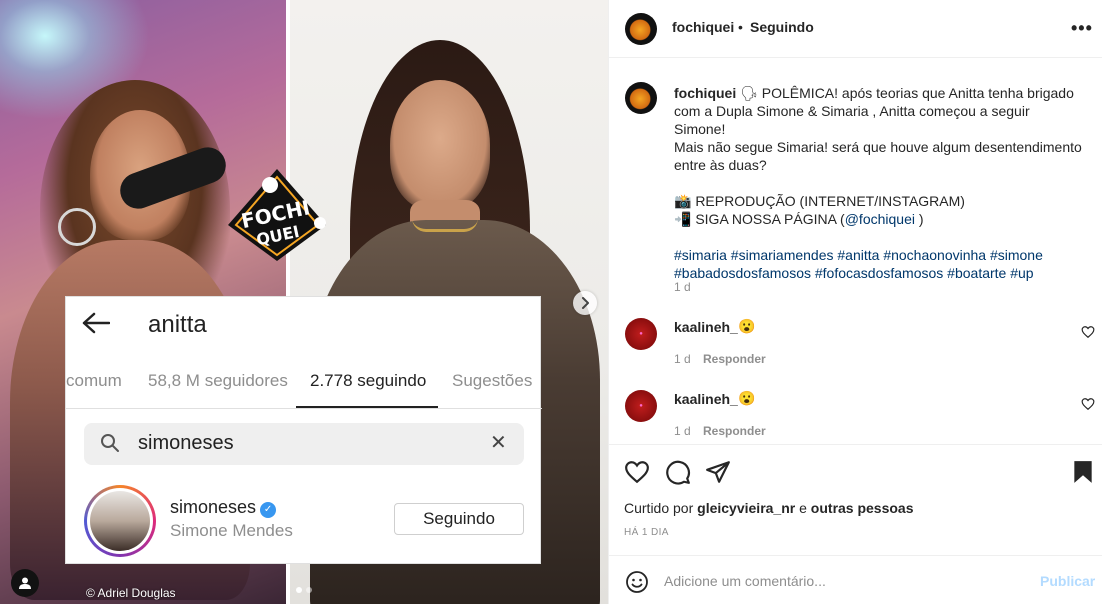  I want to click on publish-button: Publicar, so click(1067, 581).